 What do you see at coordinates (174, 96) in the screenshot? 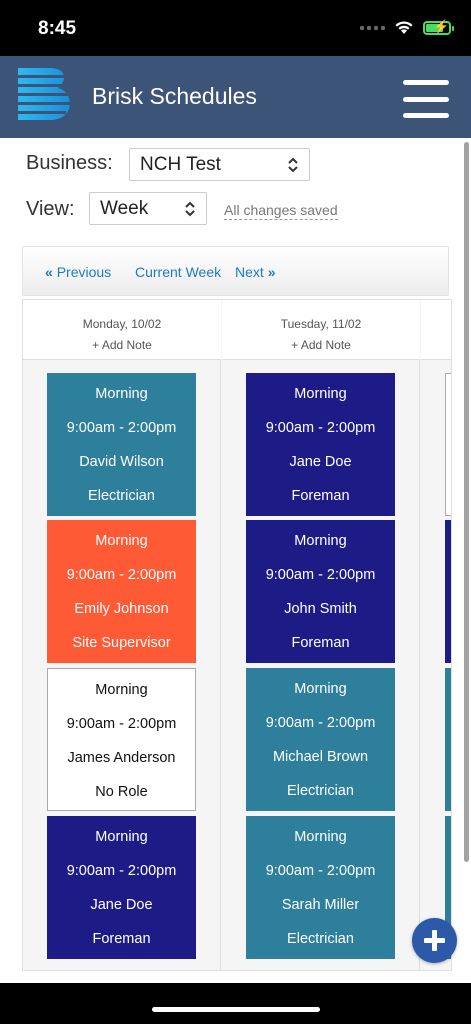
I see `app-title: Brisk Schedules` at bounding box center [174, 96].